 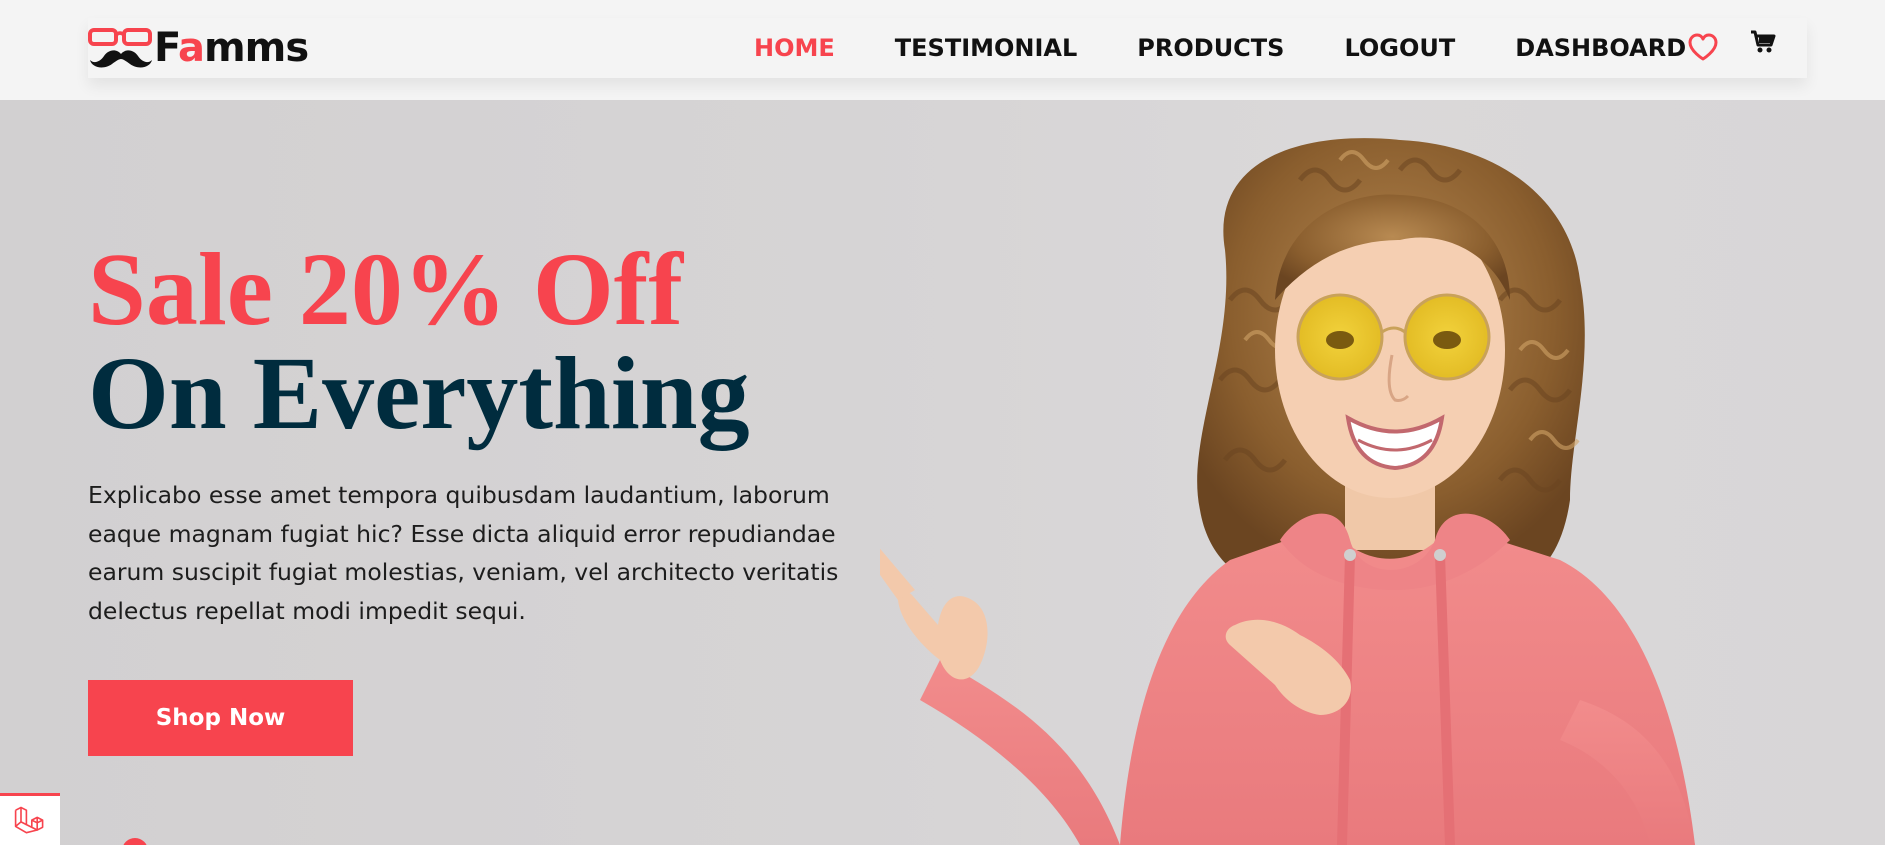 I want to click on debug-bar-toggle, so click(x=30, y=819).